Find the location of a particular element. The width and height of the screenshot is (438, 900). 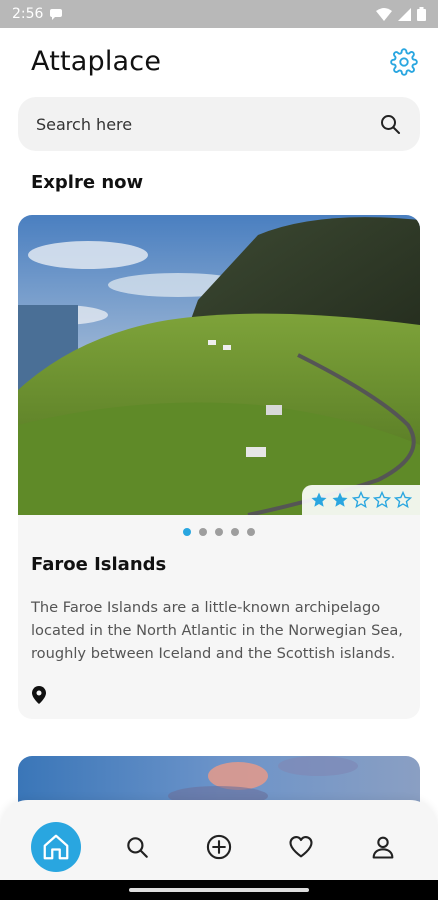

nav-add is located at coordinates (219, 847).